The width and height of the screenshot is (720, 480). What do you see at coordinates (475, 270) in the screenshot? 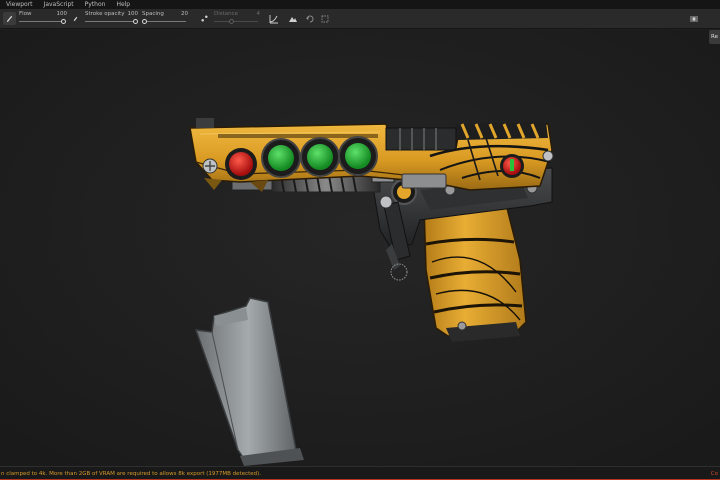
I see `grip` at bounding box center [475, 270].